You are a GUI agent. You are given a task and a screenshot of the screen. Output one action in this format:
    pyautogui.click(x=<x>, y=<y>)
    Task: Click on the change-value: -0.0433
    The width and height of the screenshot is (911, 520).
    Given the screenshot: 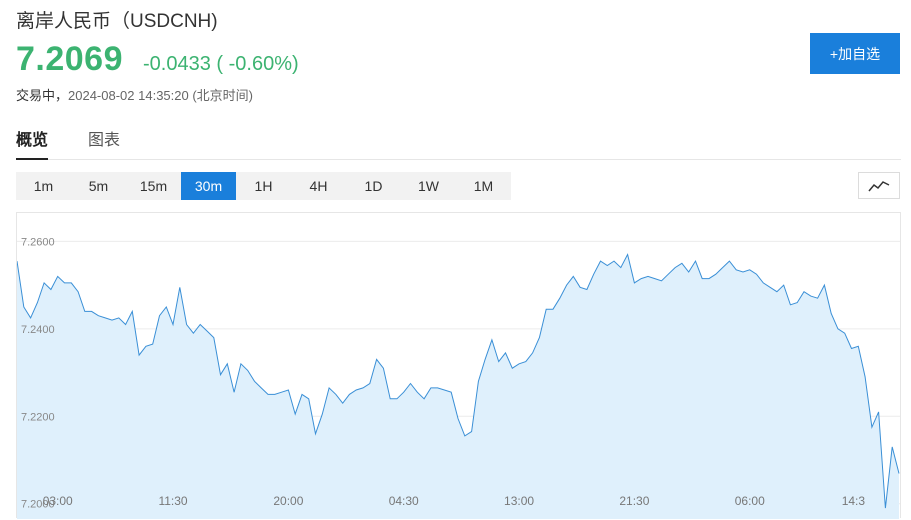 What is the action you would take?
    pyautogui.click(x=177, y=64)
    